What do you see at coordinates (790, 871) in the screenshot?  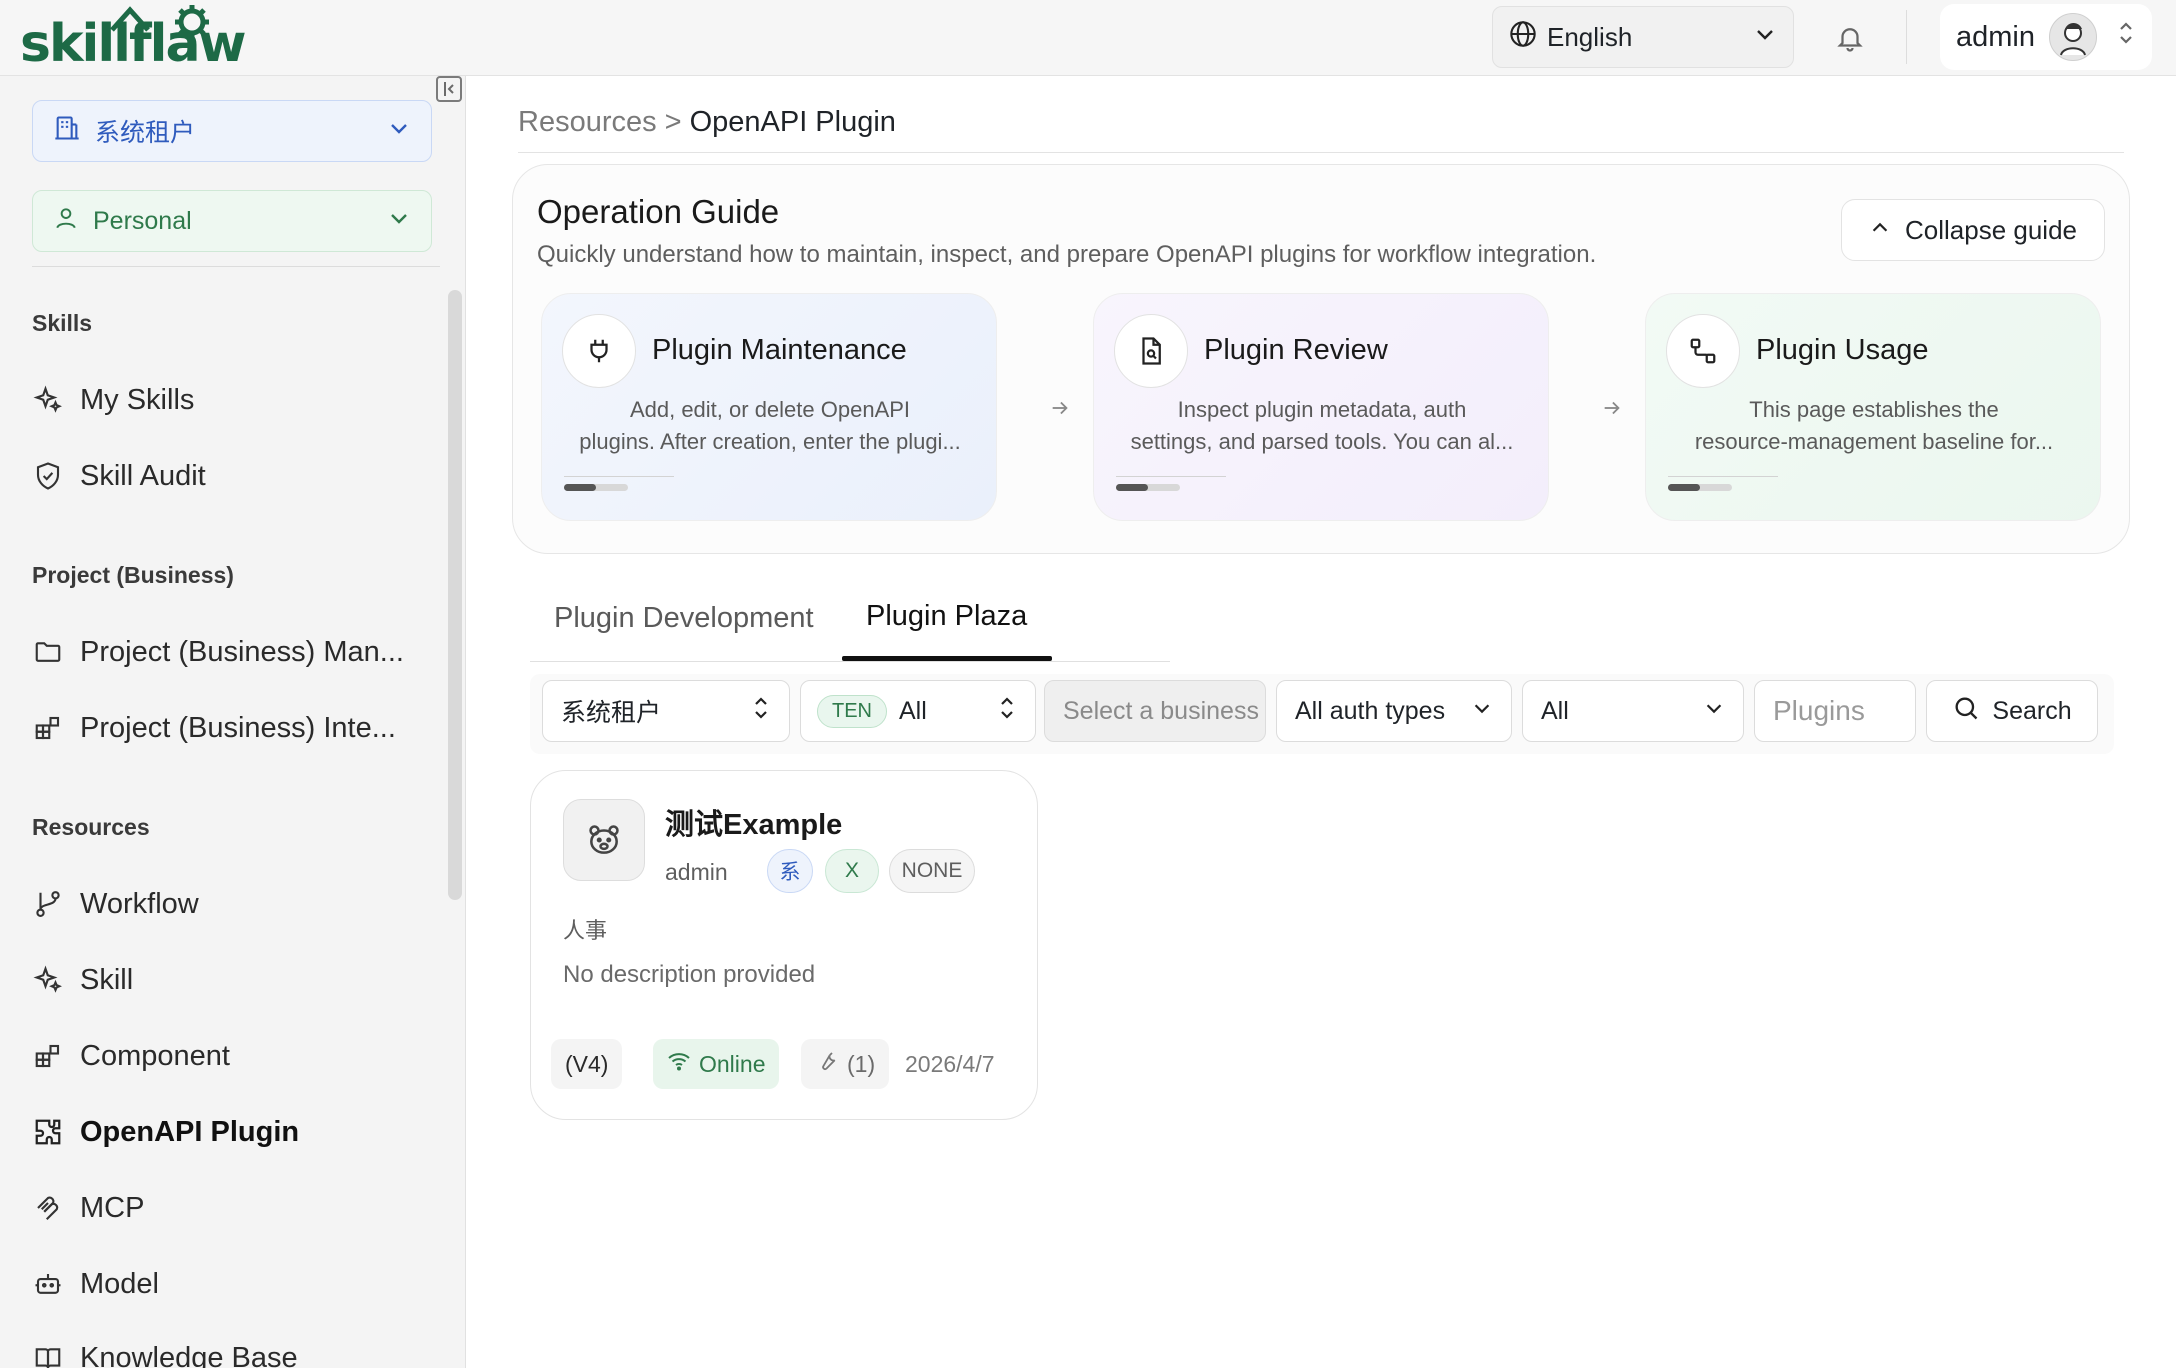 I see `tenant-badge: 系` at bounding box center [790, 871].